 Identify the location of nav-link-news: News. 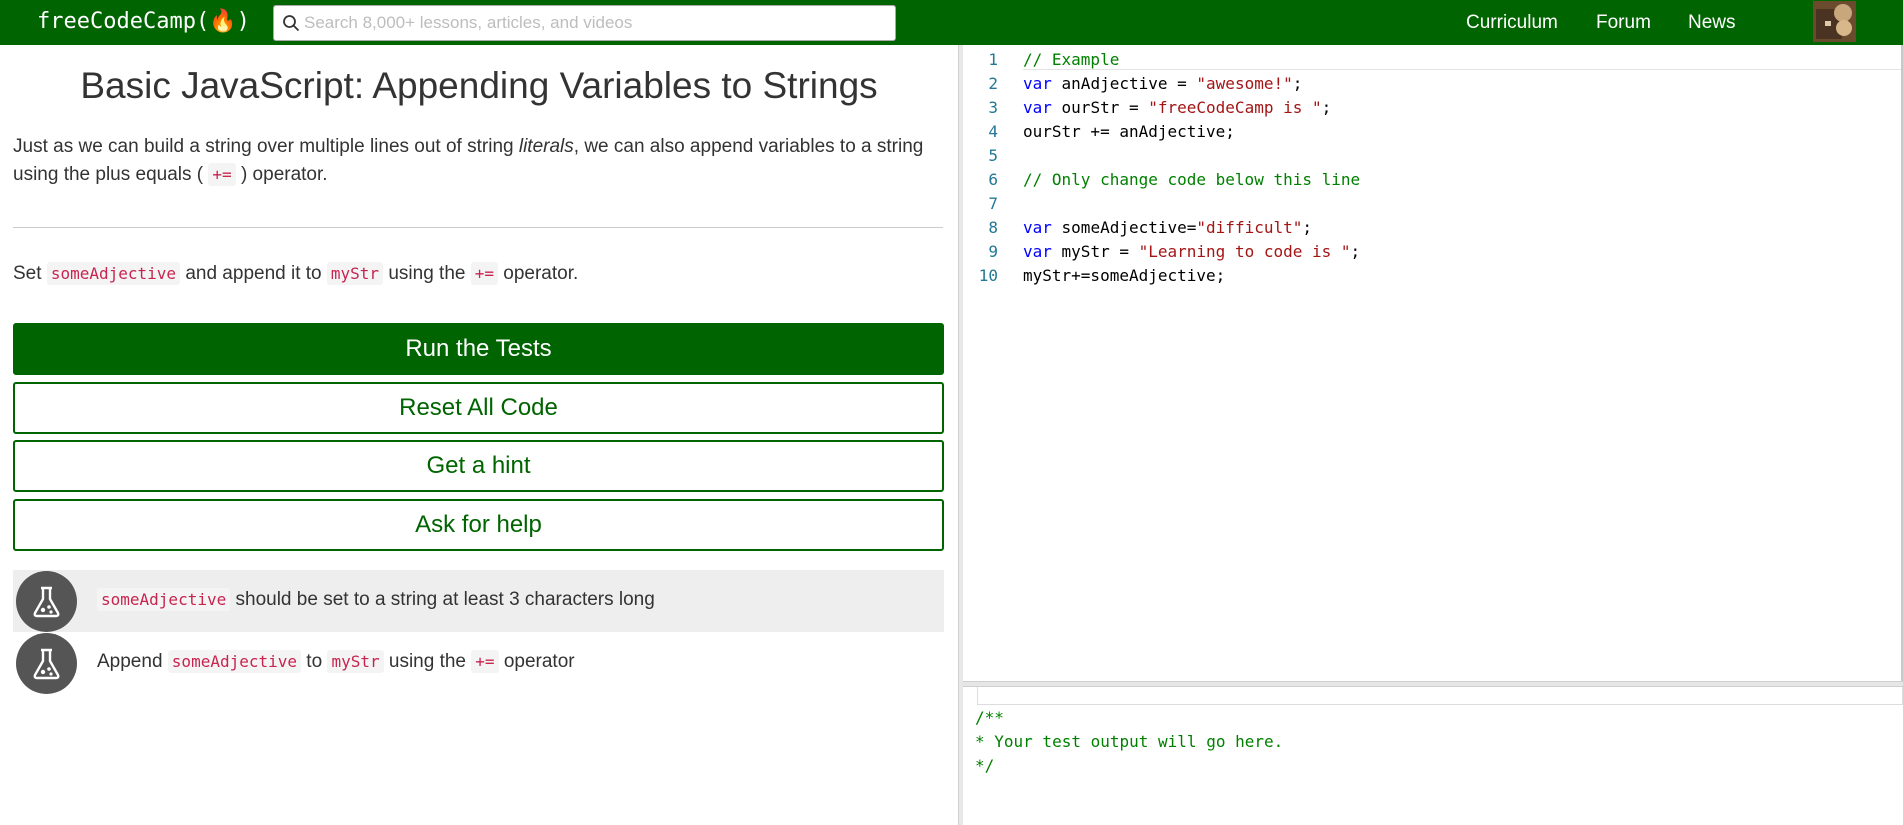
(1712, 23).